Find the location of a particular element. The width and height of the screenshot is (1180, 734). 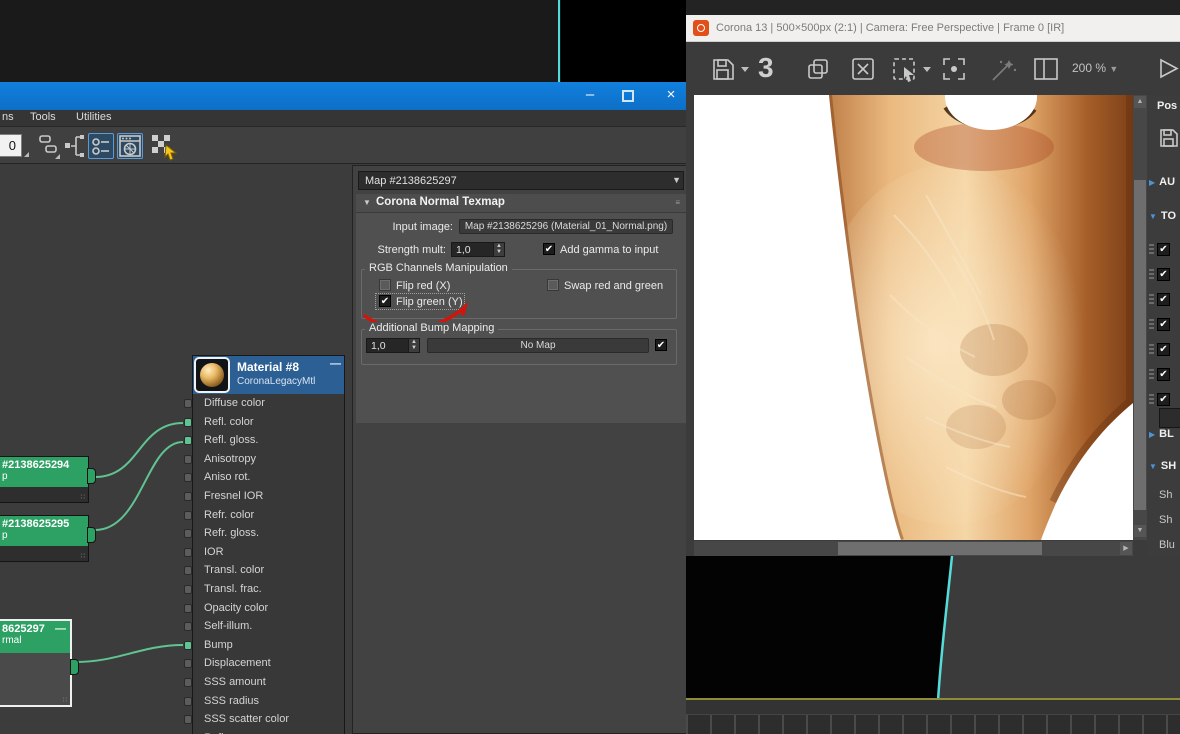

tab-post: Pos is located at coordinates (1167, 106).